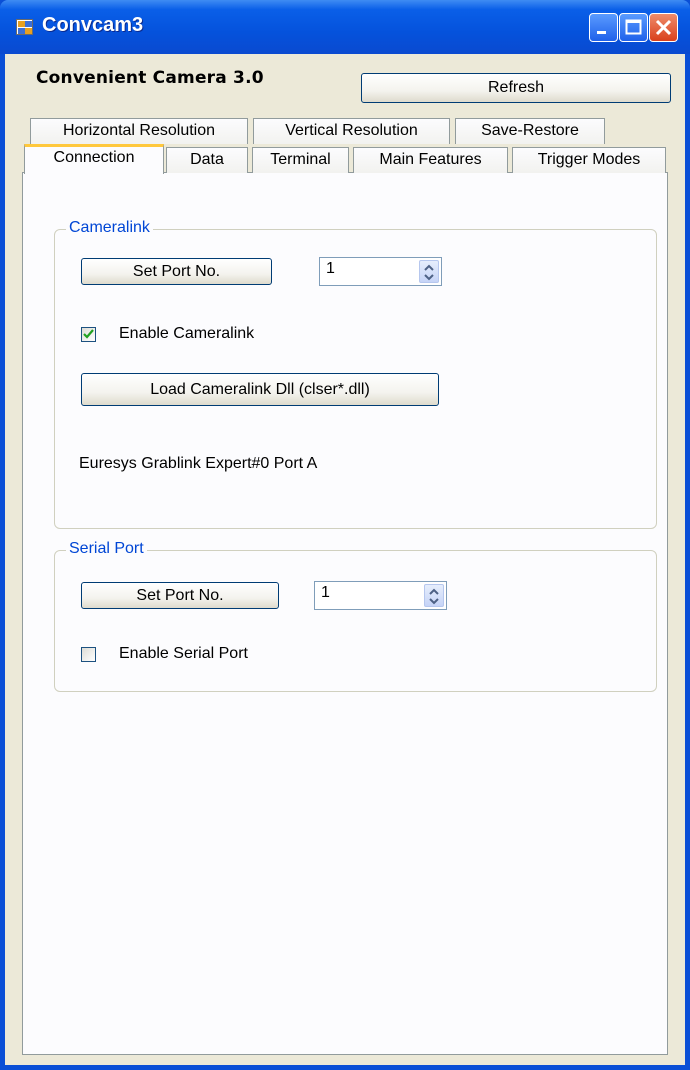  I want to click on tab-data: Data, so click(207, 160).